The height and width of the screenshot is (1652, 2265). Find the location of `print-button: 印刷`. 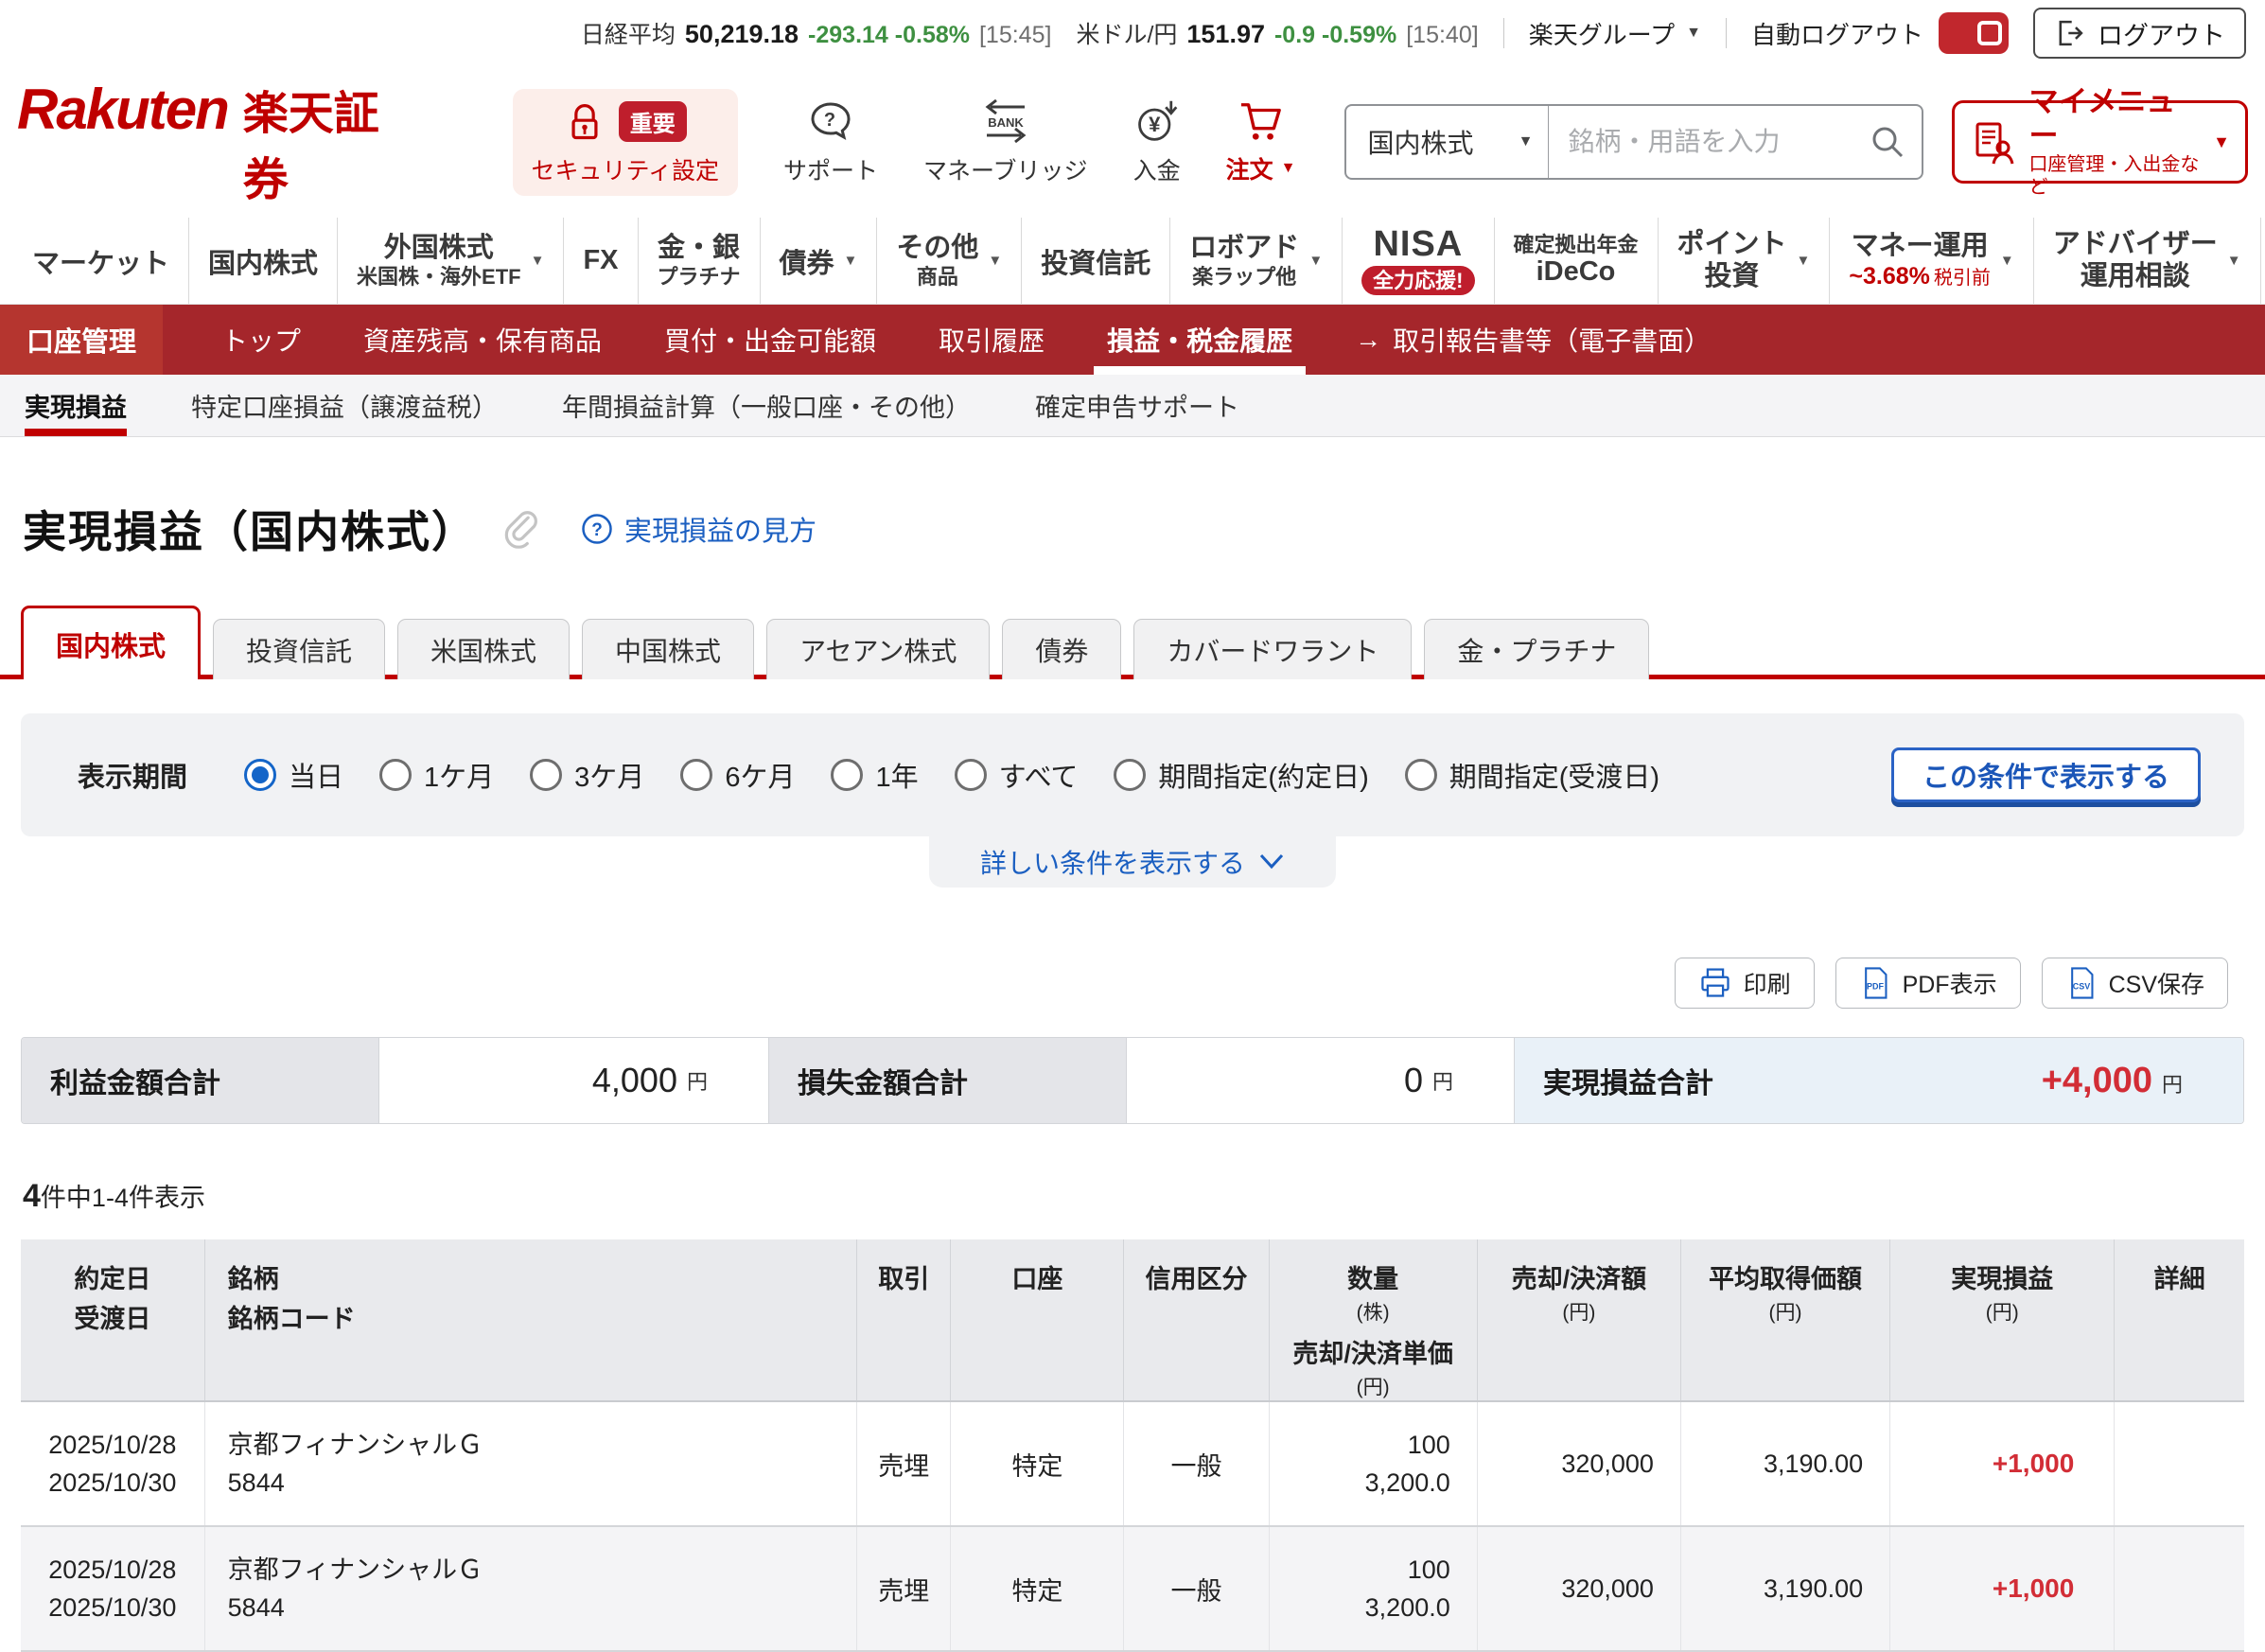

print-button: 印刷 is located at coordinates (1744, 984).